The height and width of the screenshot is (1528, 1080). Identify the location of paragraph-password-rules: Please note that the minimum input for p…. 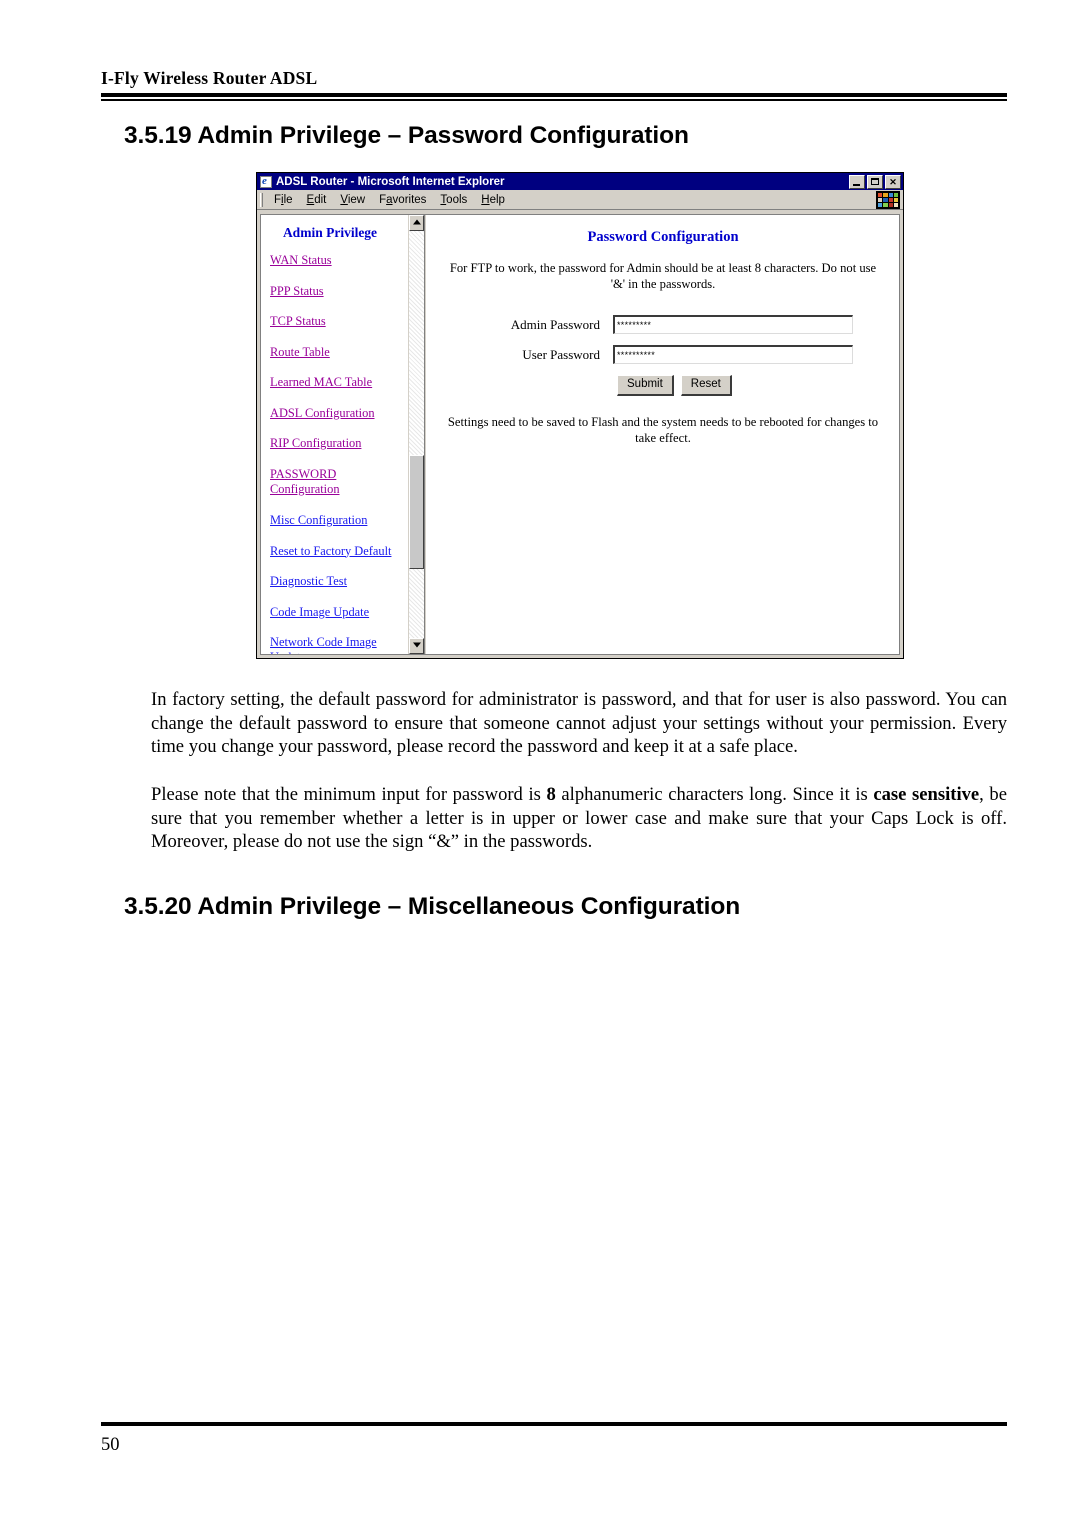
(579, 818).